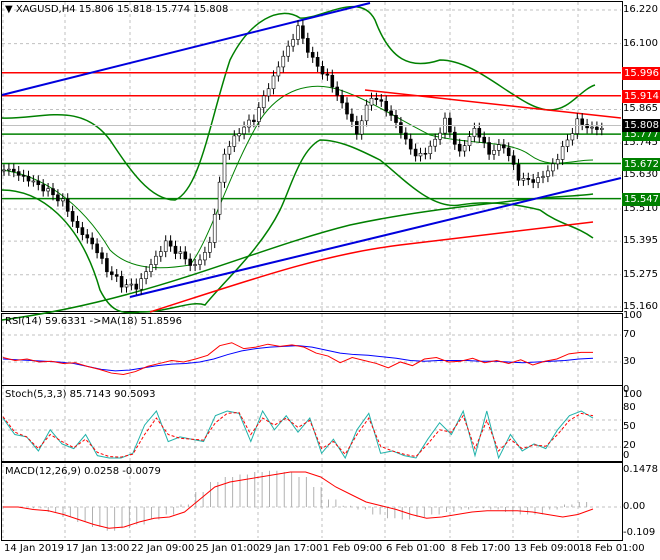 The image size is (660, 560). I want to click on time-axis-label: 6 Feb 01:00, so click(416, 548).